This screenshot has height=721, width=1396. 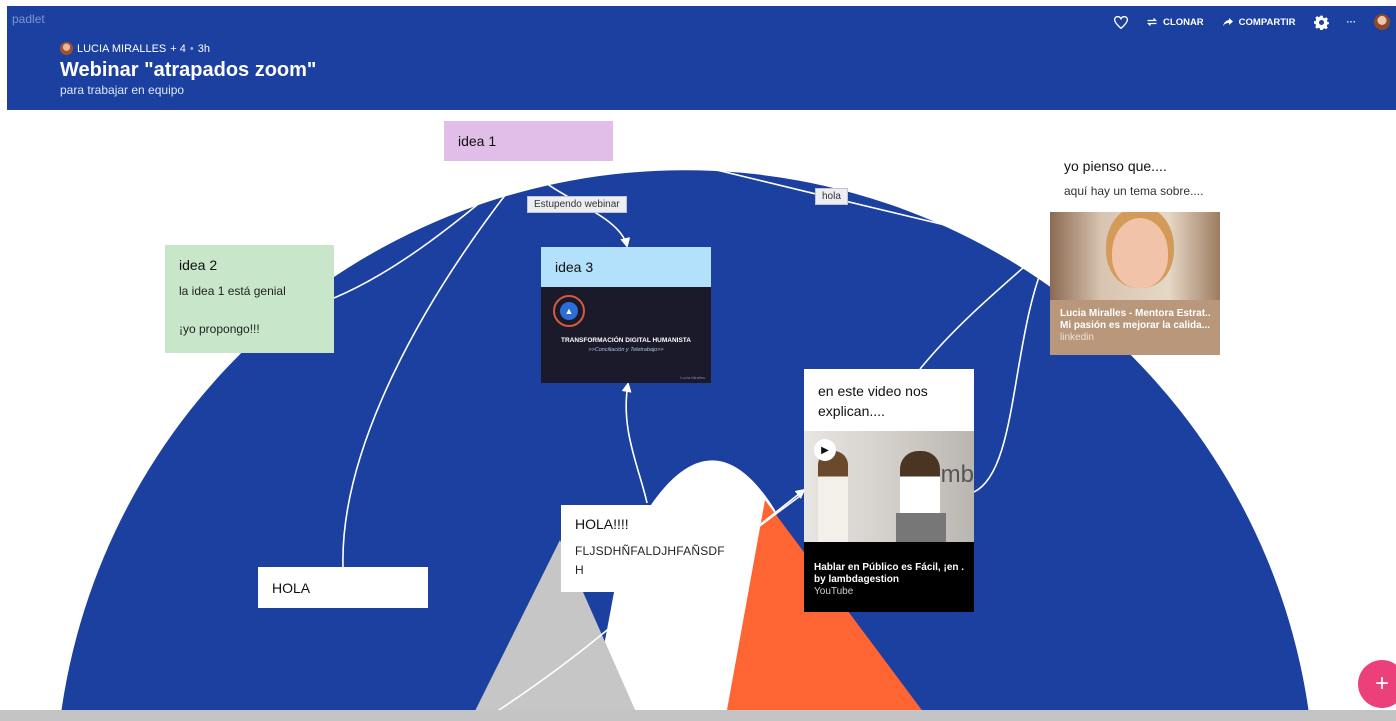 What do you see at coordinates (122, 90) in the screenshot?
I see `page-subtitle: para trabajar en equipo` at bounding box center [122, 90].